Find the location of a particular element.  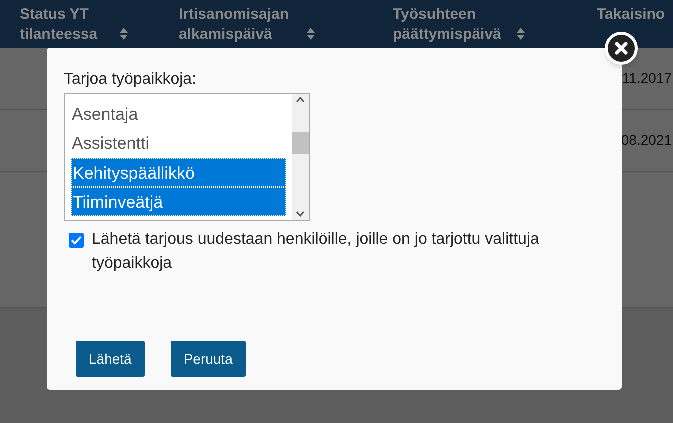

column-header: Takaisino is located at coordinates (631, 15).